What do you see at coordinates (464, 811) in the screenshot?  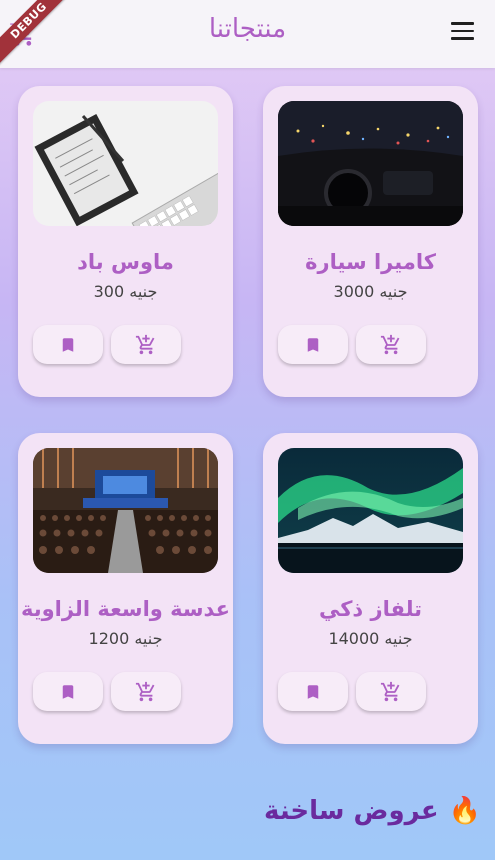 I see `fire-icon: 🔥` at bounding box center [464, 811].